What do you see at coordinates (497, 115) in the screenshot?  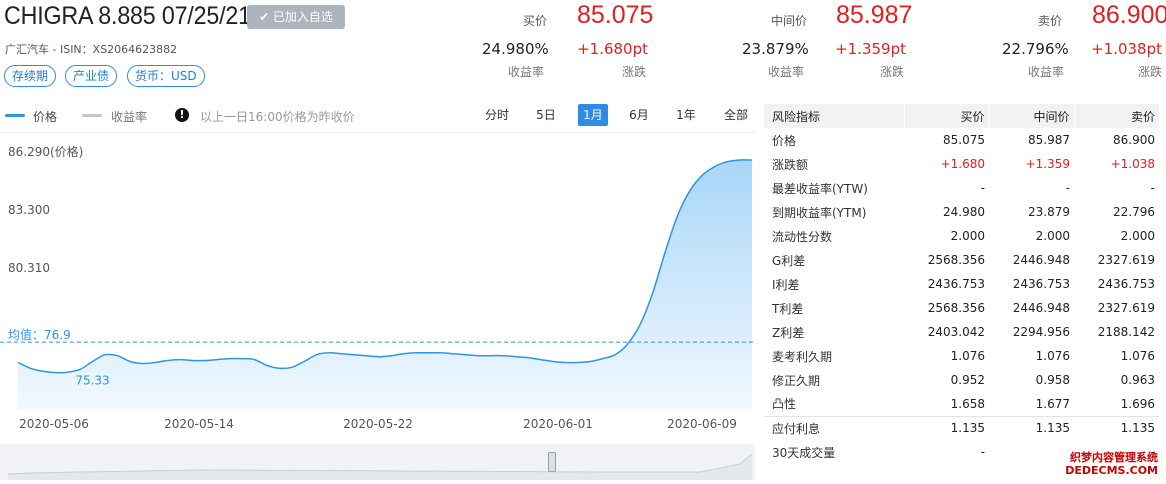 I see `range-intraday-button: 分时` at bounding box center [497, 115].